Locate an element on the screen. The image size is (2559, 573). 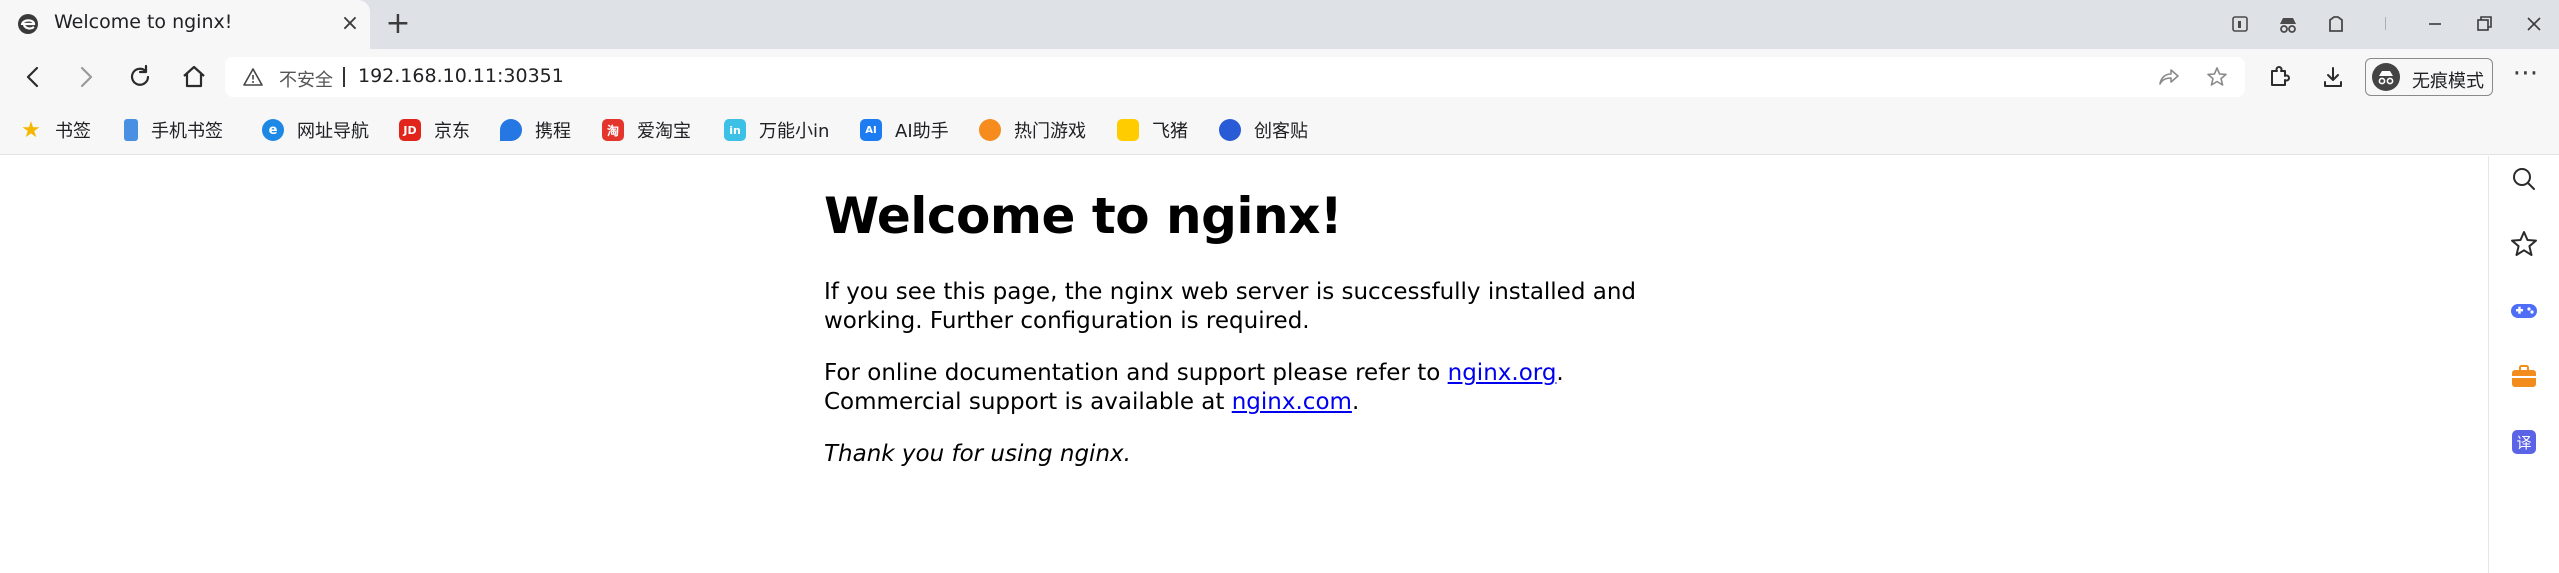
back-icon is located at coordinates (33, 77).